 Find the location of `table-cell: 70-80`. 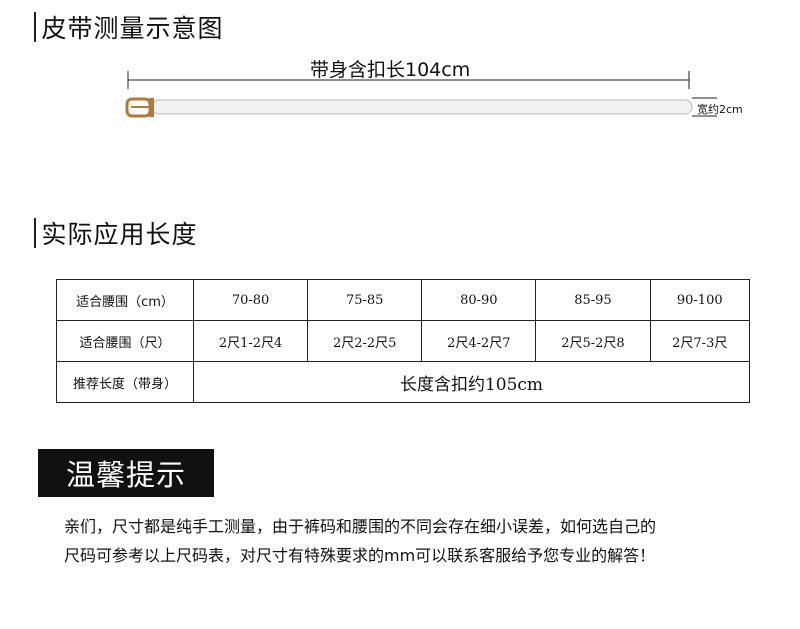

table-cell: 70-80 is located at coordinates (250, 300).